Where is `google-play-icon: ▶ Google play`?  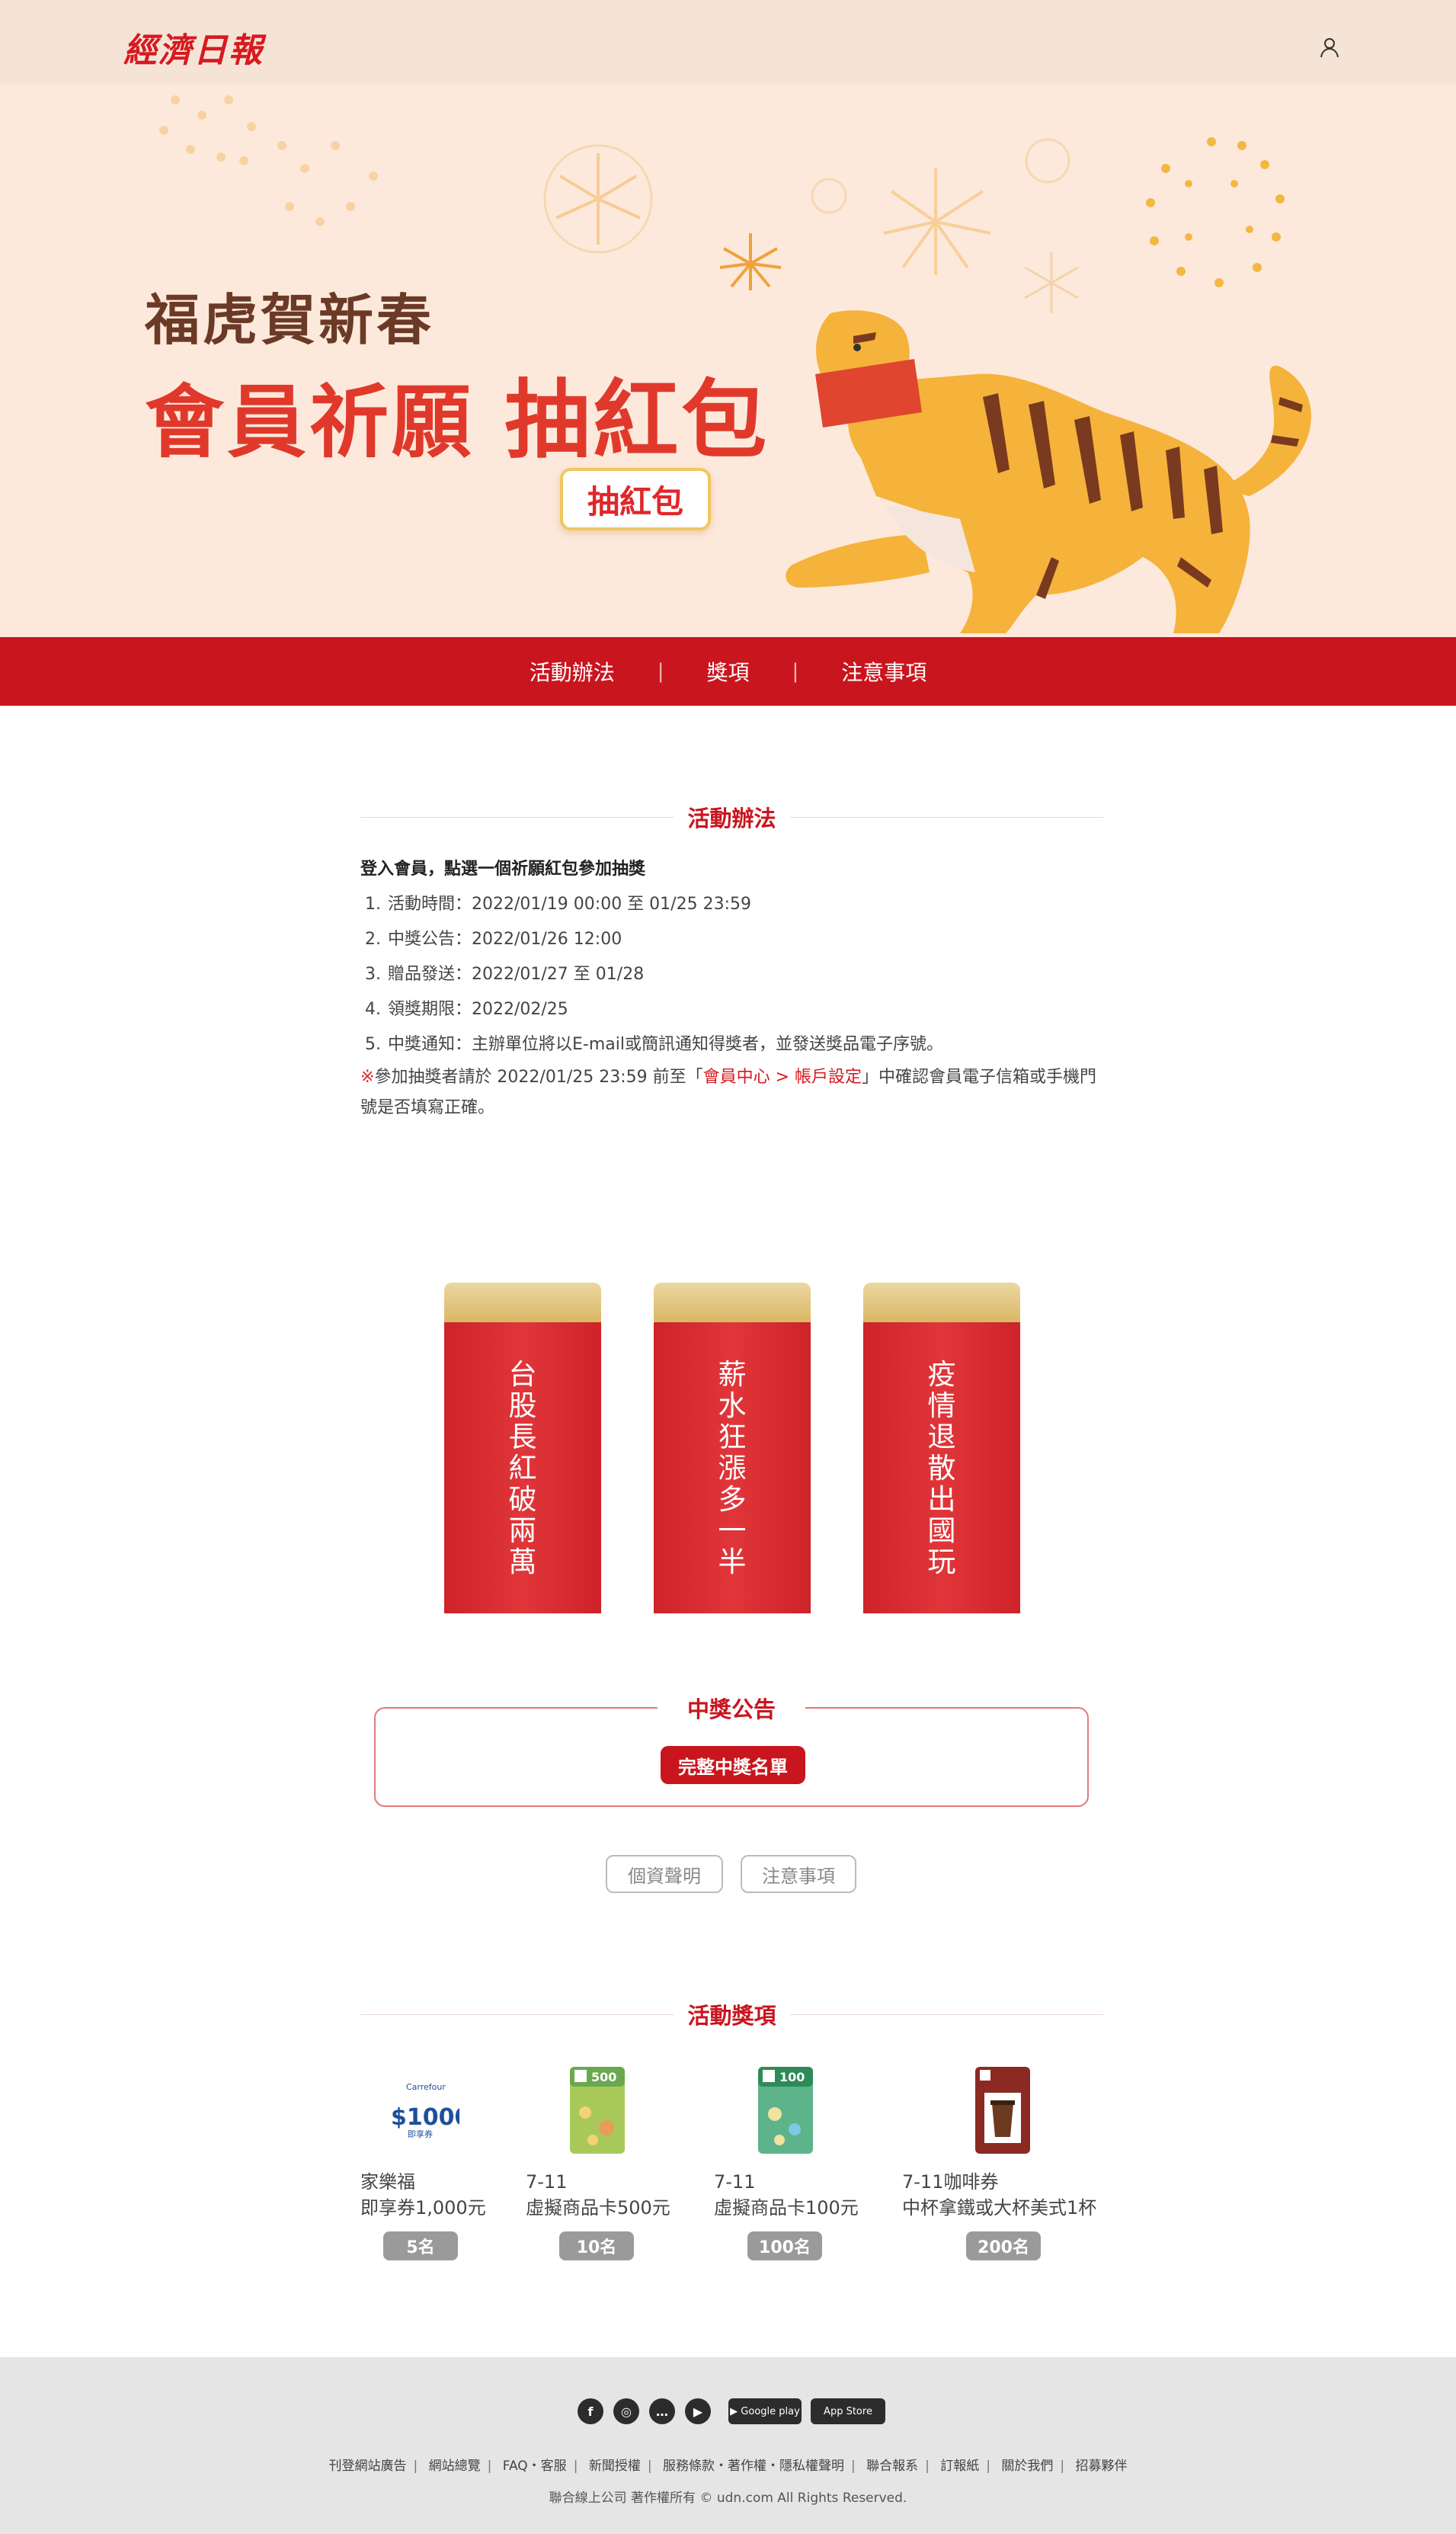 google-play-icon: ▶ Google play is located at coordinates (765, 2411).